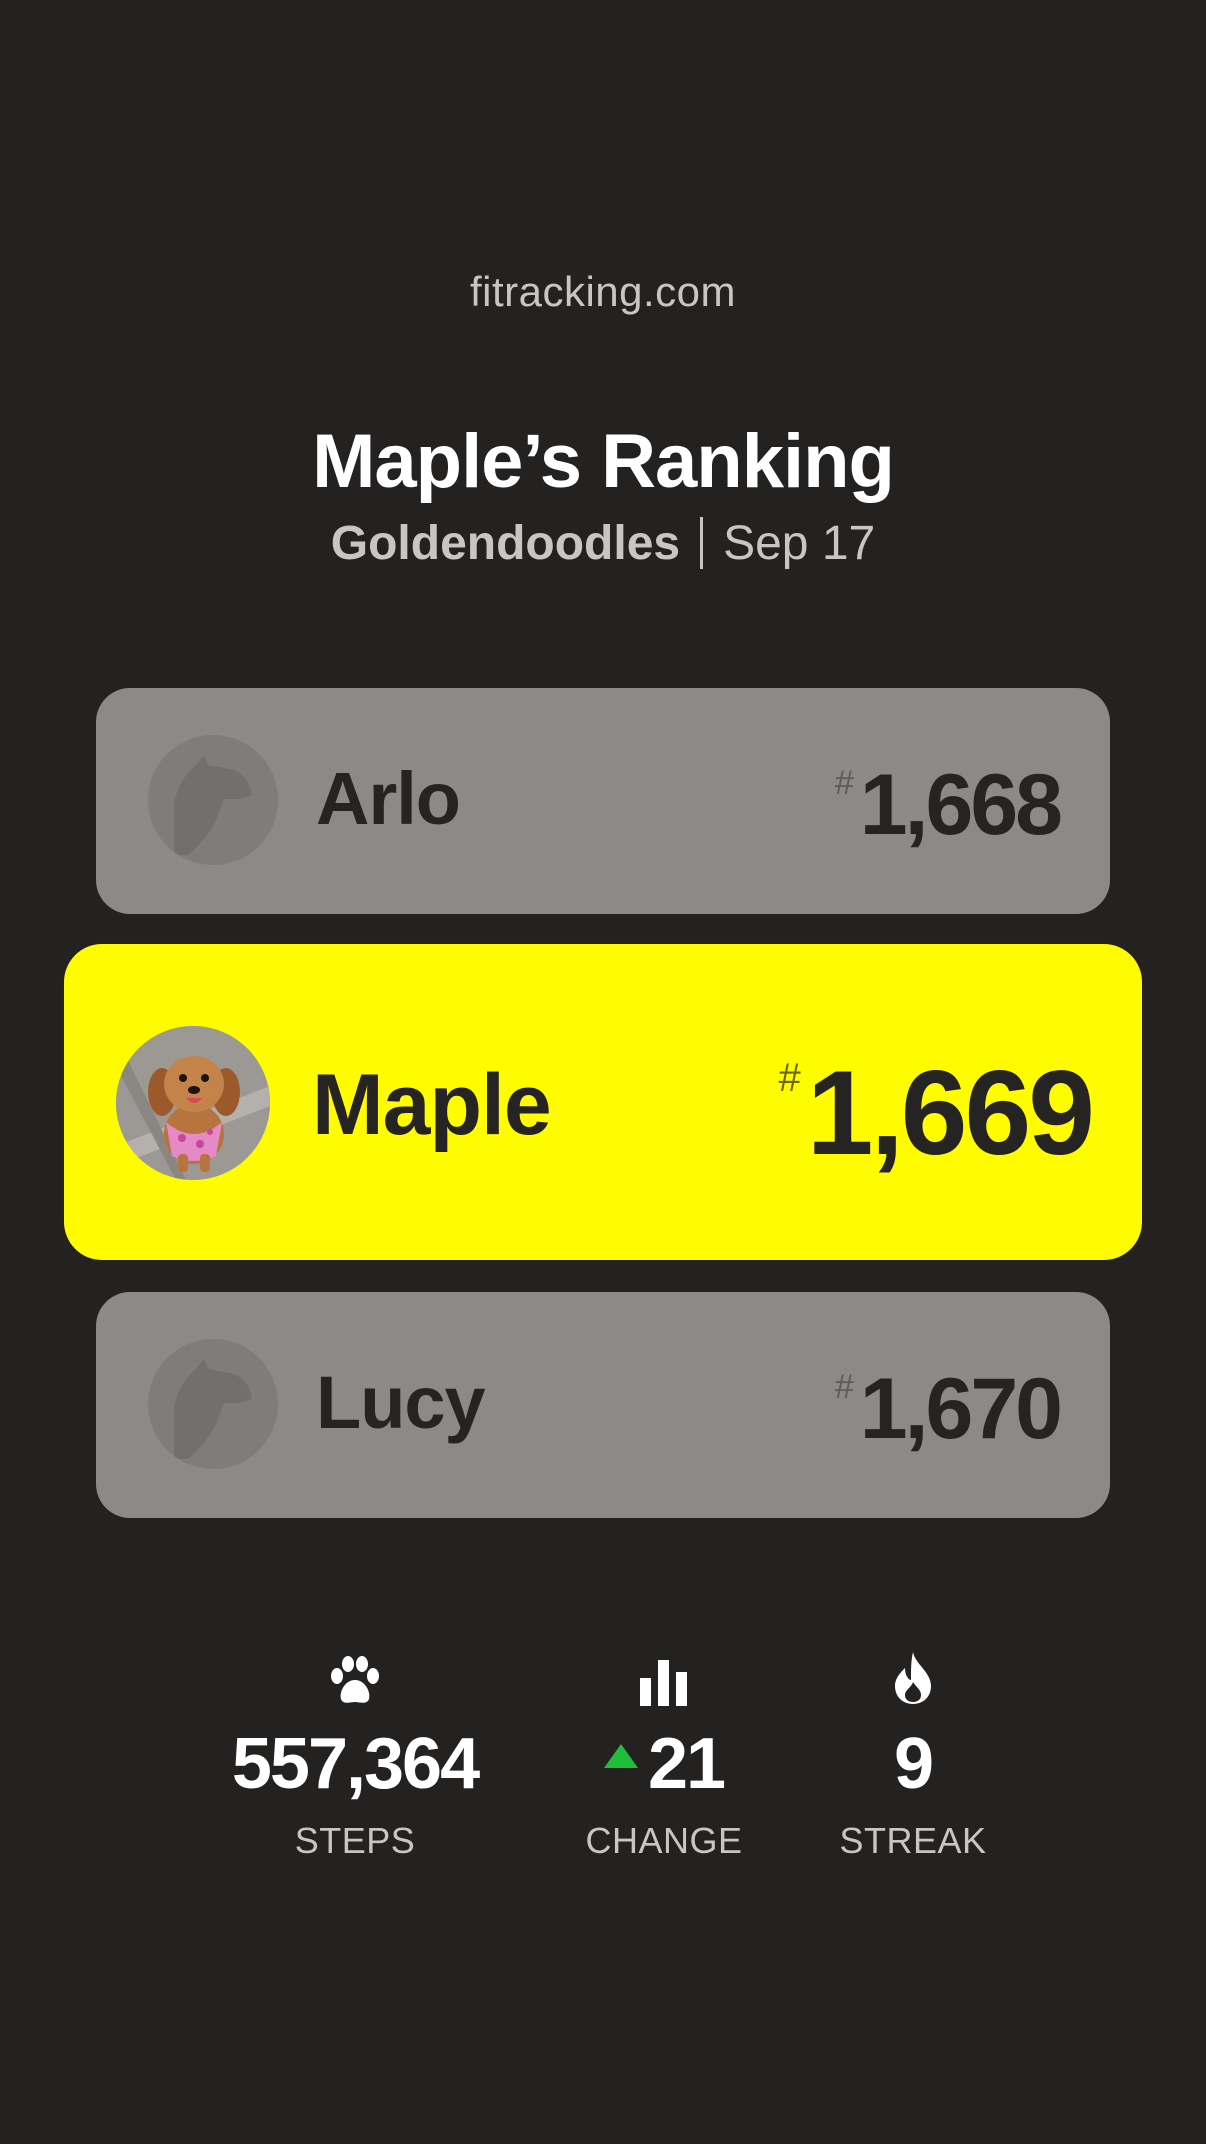 The image size is (1206, 2144). I want to click on rank-value: 1,669, so click(950, 1113).